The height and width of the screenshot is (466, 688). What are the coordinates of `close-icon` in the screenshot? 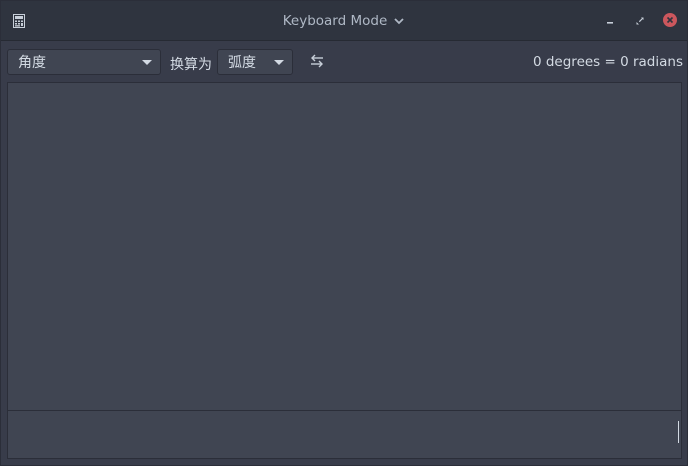 It's located at (670, 20).